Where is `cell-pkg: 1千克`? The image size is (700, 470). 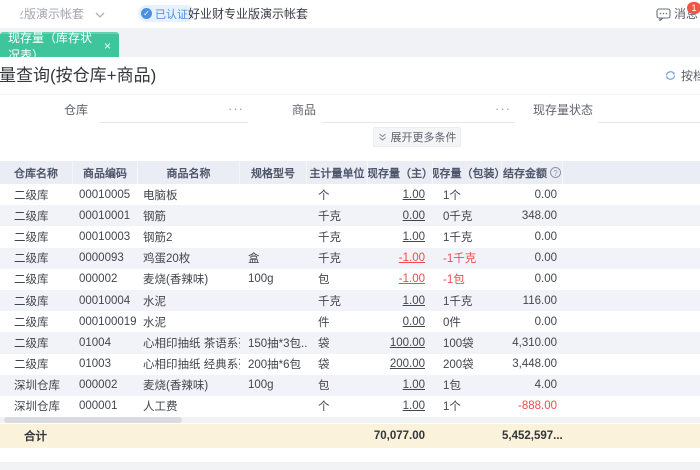
cell-pkg: 1千克 is located at coordinates (458, 237).